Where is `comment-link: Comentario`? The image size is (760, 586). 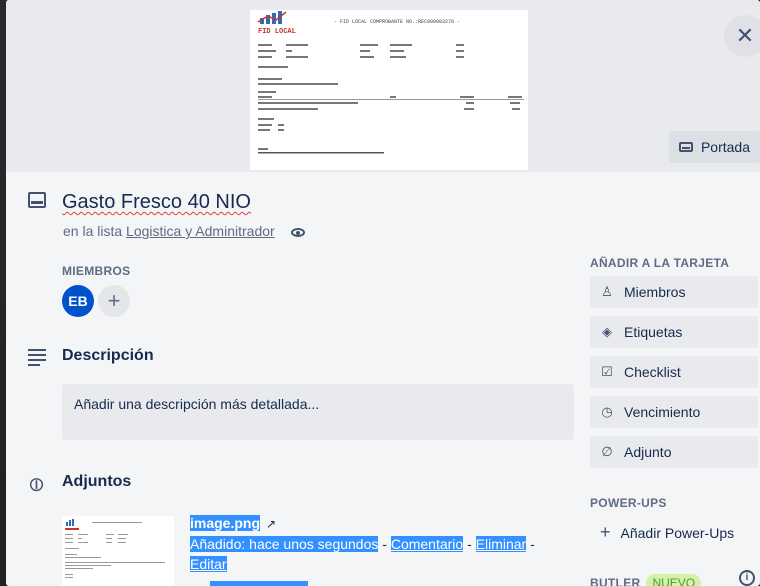
comment-link: Comentario is located at coordinates (427, 544).